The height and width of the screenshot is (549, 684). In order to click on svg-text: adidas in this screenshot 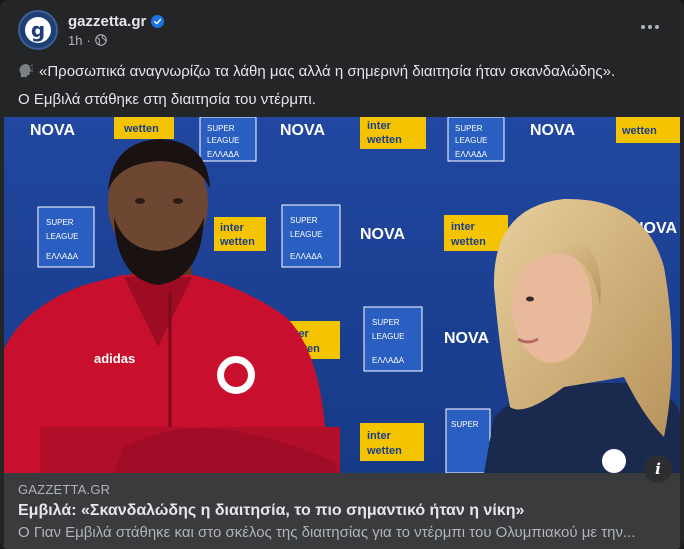, I will do `click(114, 358)`.